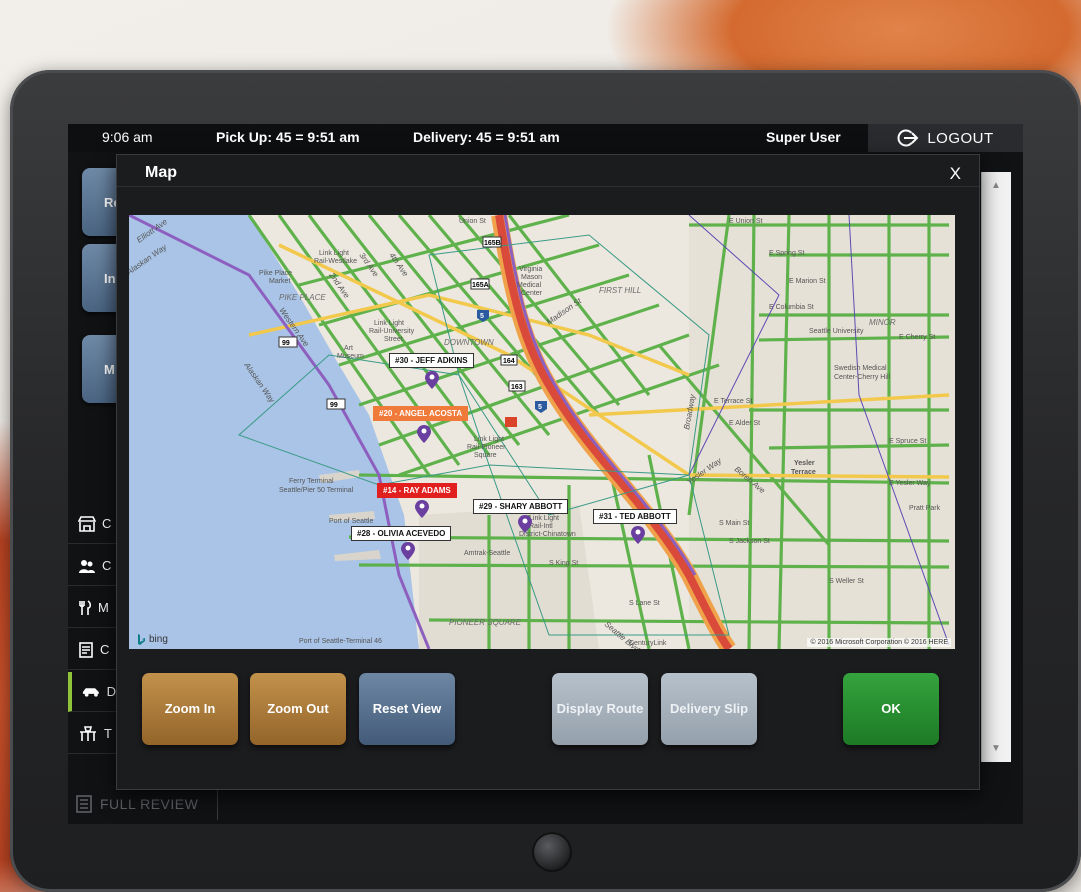 This screenshot has height=892, width=1081. I want to click on svg-text: E Alder St, so click(744, 423).